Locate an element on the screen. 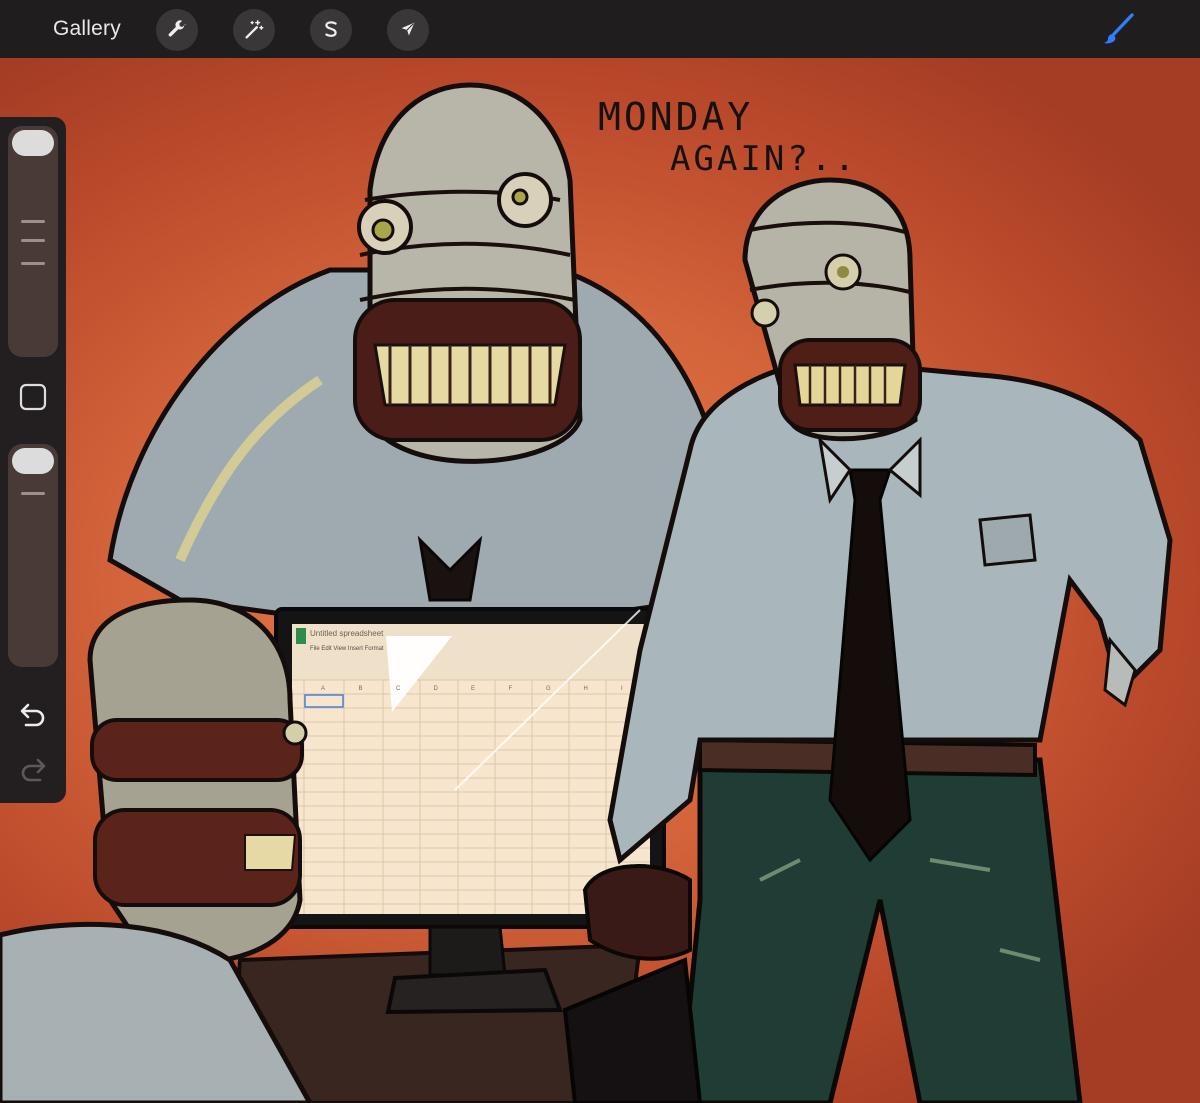  arrow-cursor-icon is located at coordinates (408, 30).